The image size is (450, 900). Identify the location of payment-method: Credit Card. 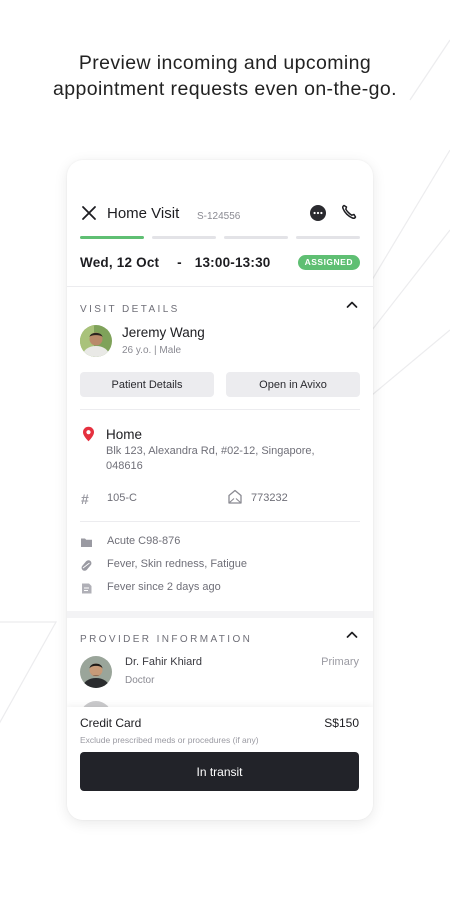
(111, 723).